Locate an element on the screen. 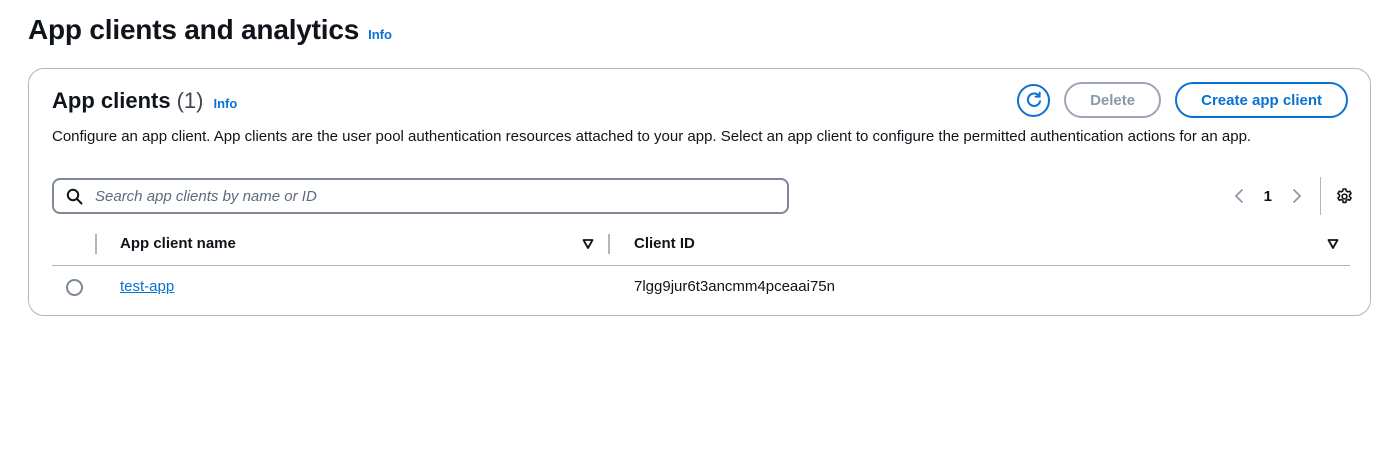 This screenshot has height=461, width=1400. search-box is located at coordinates (420, 196).